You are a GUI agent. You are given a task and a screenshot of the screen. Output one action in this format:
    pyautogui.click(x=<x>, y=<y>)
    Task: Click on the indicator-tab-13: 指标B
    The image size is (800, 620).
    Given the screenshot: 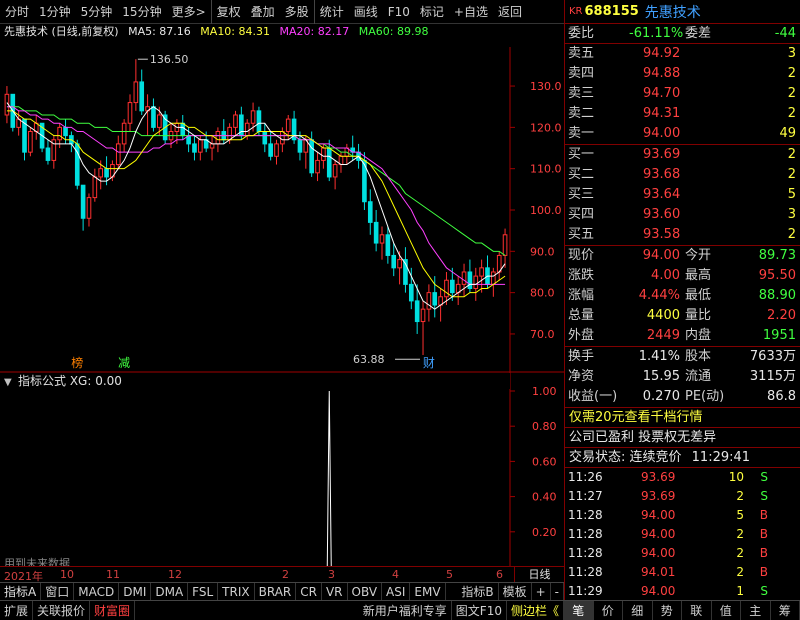 What is the action you would take?
    pyautogui.click(x=478, y=591)
    